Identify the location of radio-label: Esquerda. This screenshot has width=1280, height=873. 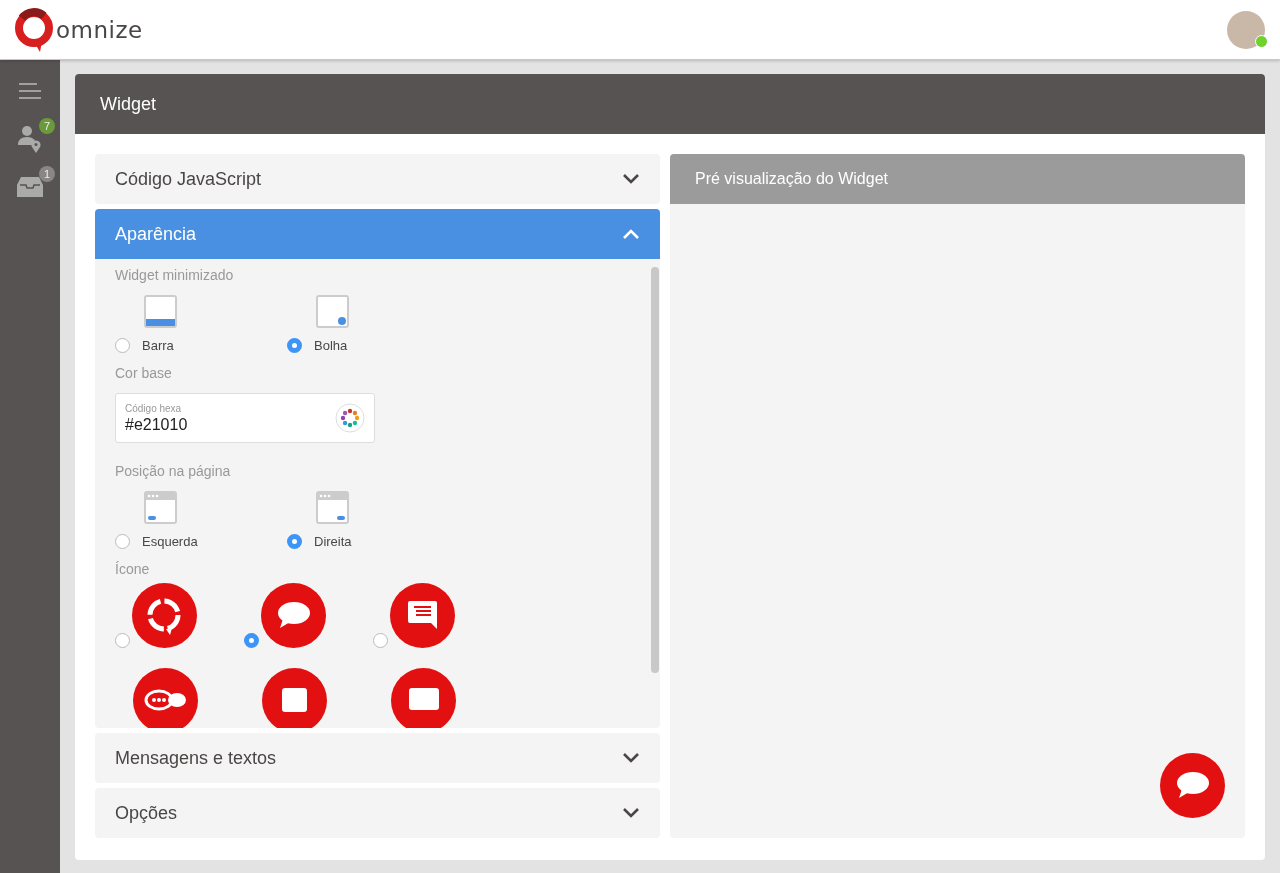
(170, 541).